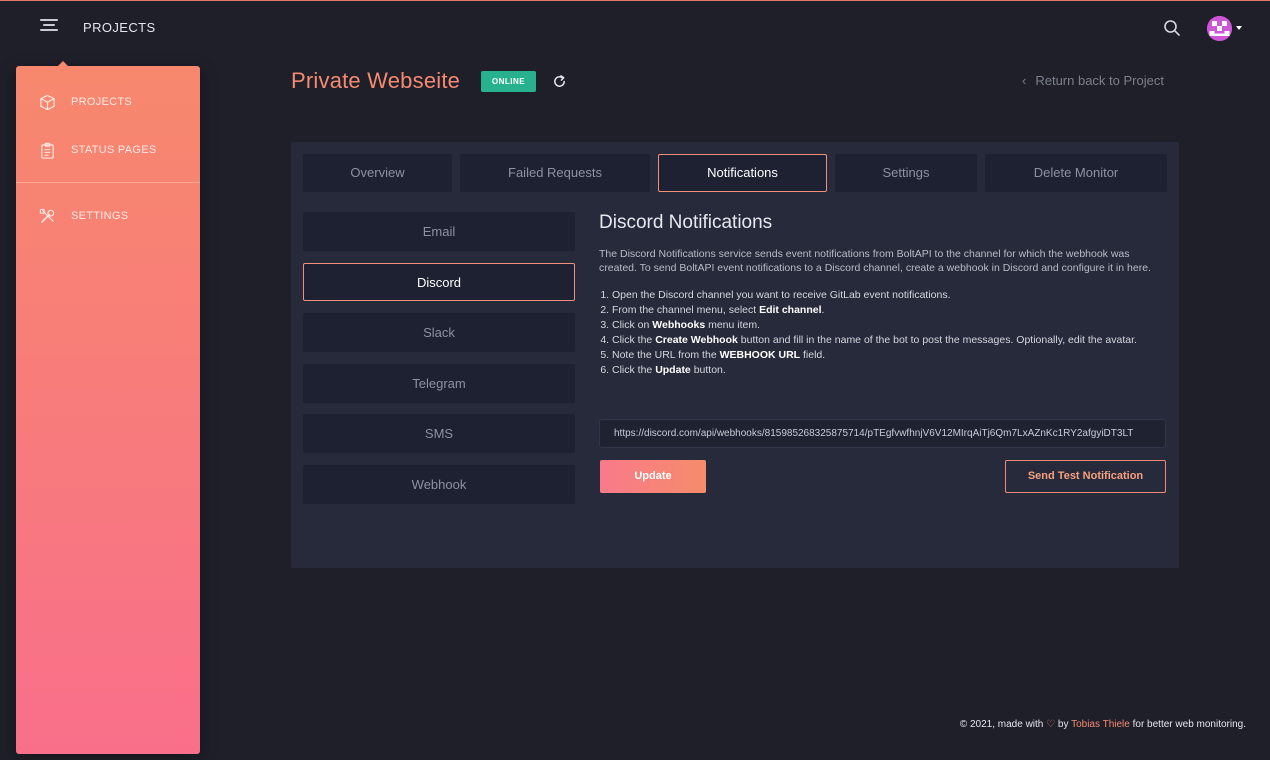 Image resolution: width=1270 pixels, height=760 pixels. Describe the element at coordinates (882, 433) in the screenshot. I see `webhook-url-input` at that location.